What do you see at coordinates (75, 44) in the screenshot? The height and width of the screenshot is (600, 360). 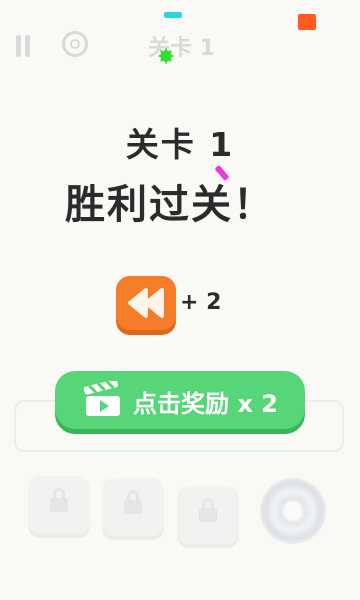 I see `restart-icon` at bounding box center [75, 44].